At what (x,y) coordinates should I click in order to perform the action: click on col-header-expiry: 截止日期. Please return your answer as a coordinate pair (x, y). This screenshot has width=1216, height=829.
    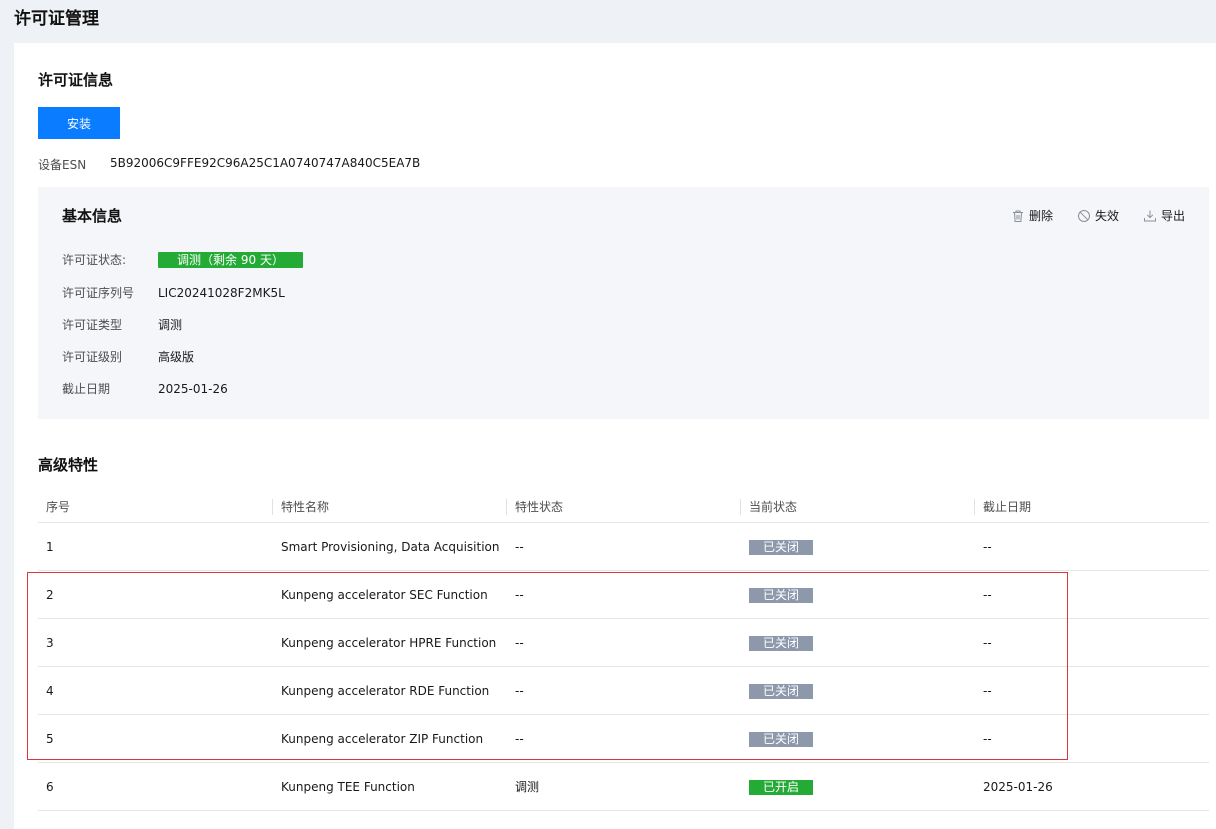
    Looking at the image, I should click on (1007, 507).